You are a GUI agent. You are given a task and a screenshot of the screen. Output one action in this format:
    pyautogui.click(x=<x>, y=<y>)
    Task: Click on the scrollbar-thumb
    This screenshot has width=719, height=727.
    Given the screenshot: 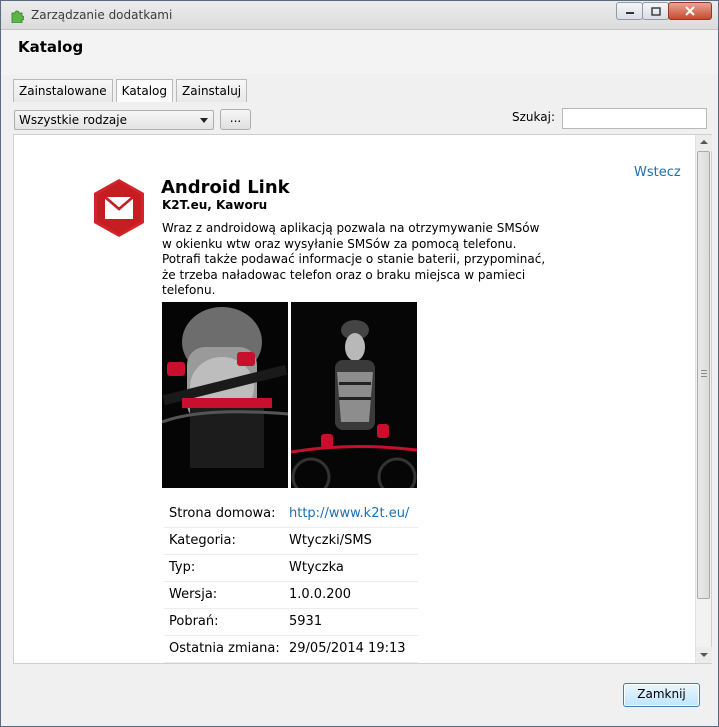 What is the action you would take?
    pyautogui.click(x=703, y=375)
    